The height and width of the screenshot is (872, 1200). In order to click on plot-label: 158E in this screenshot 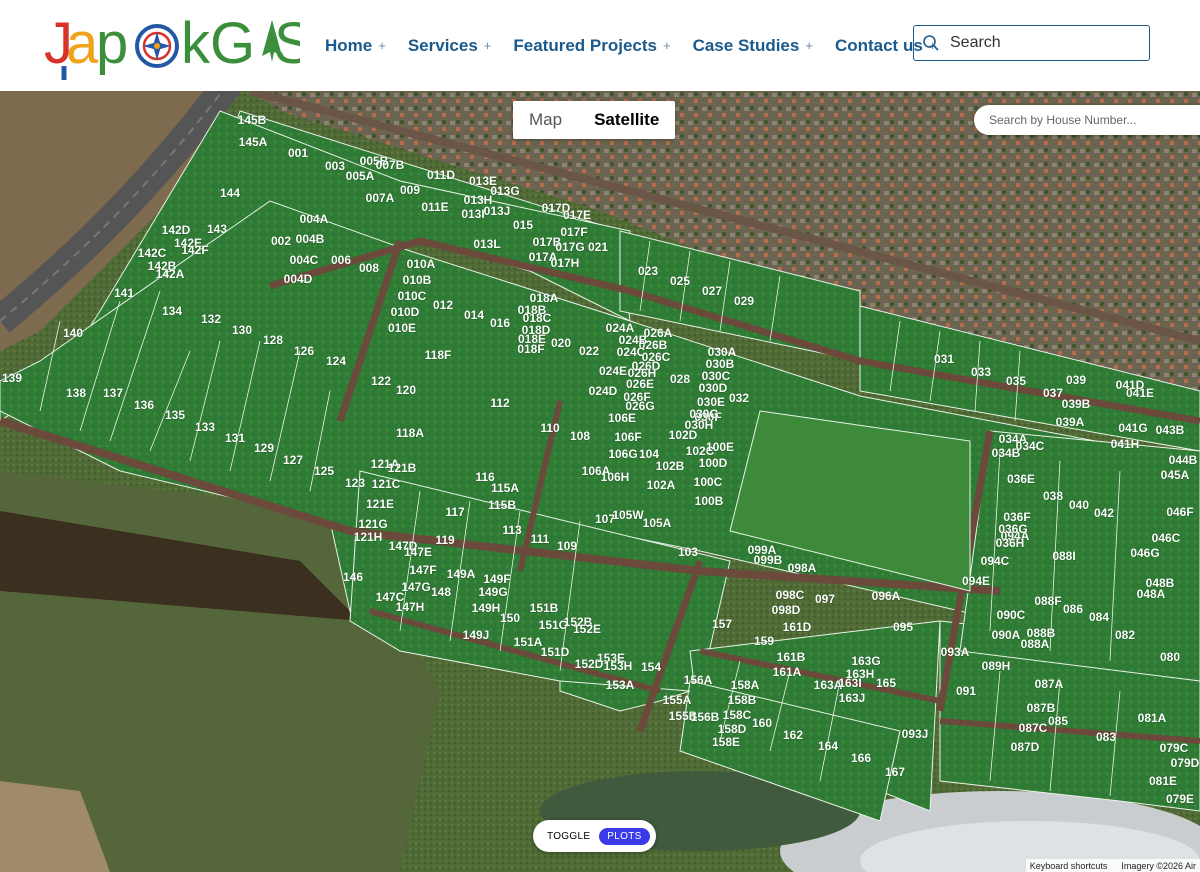, I will do `click(725, 742)`.